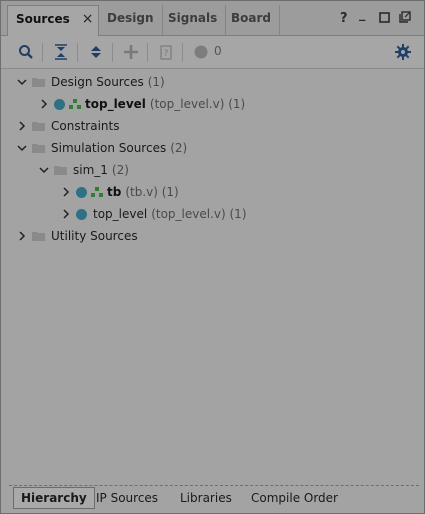 Image resolution: width=425 pixels, height=514 pixels. What do you see at coordinates (61, 52) in the screenshot?
I see `collapse-all-icon` at bounding box center [61, 52].